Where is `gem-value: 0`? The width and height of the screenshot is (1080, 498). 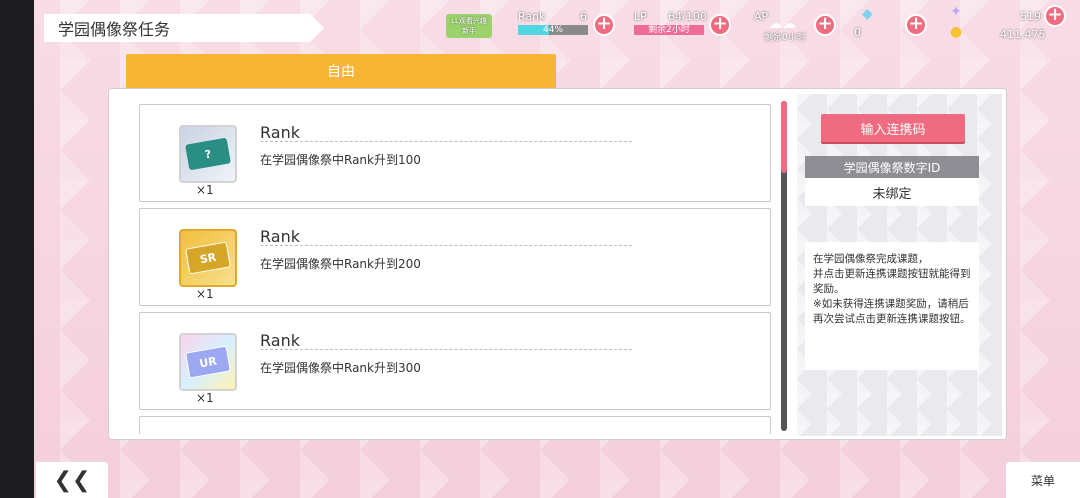
gem-value: 0 is located at coordinates (857, 32).